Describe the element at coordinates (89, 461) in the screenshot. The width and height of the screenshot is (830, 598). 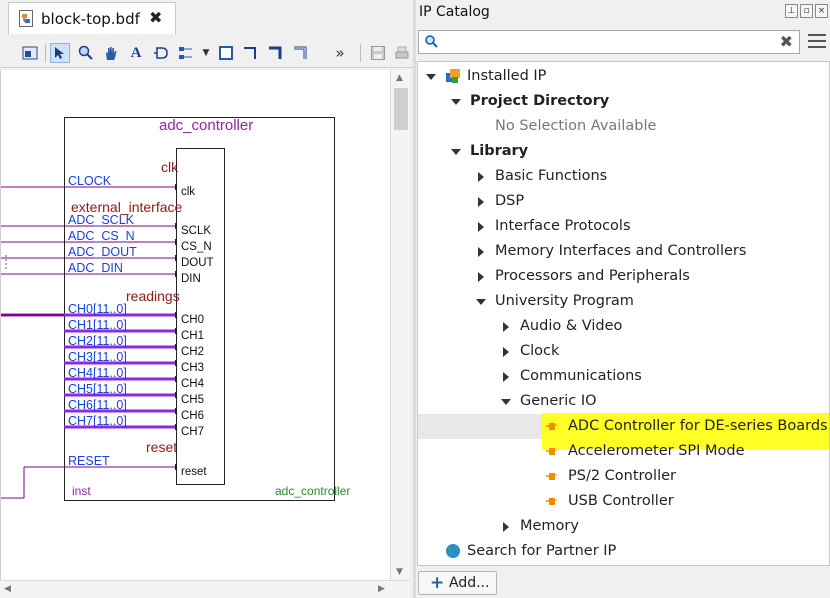
I see `input-label: RESET` at that location.